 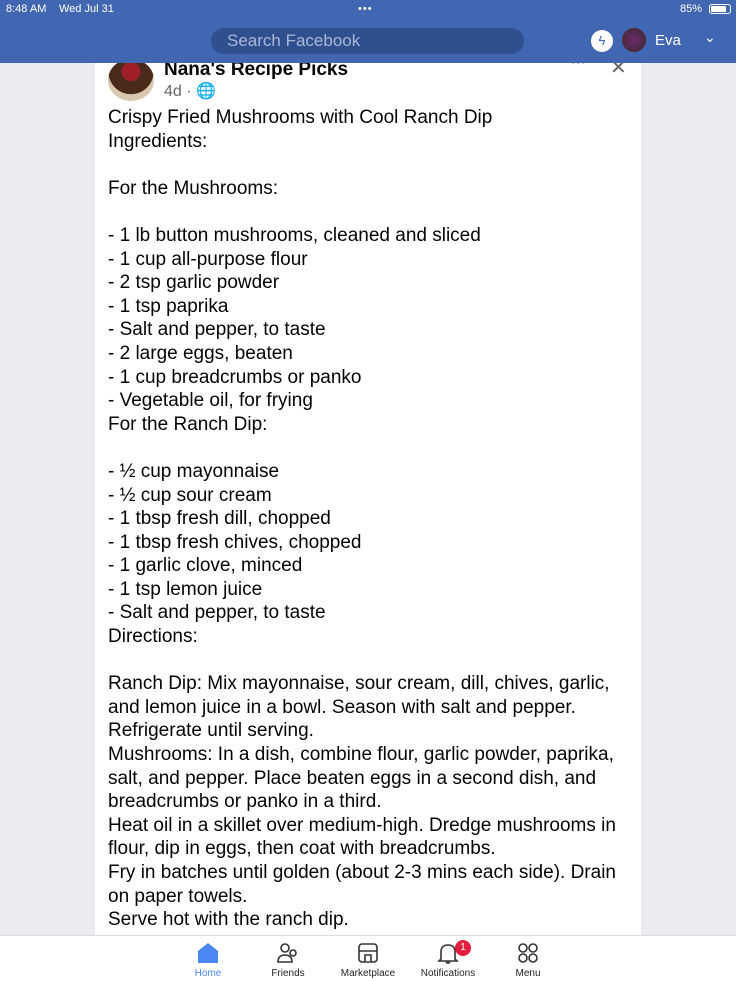 I want to click on post-text-line: - 1 tsp paprika, so click(x=168, y=306).